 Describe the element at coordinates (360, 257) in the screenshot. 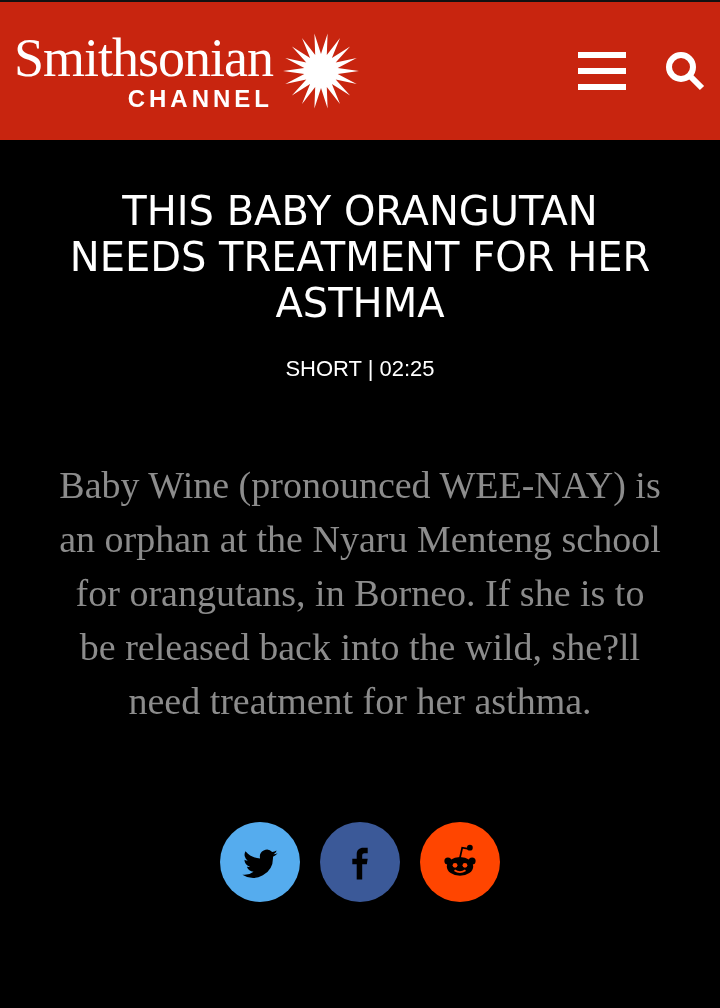

I see `video-title: THIS BABY ORANGUTAN NEEDS TREATMENT FOR HER ASTHMA` at that location.